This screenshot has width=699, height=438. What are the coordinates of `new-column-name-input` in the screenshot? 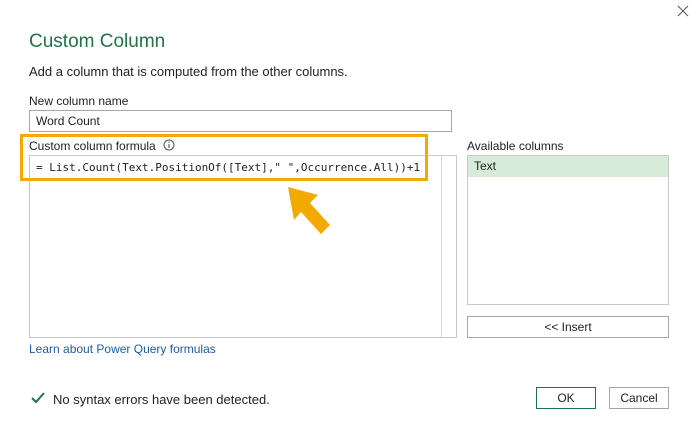 It's located at (240, 121).